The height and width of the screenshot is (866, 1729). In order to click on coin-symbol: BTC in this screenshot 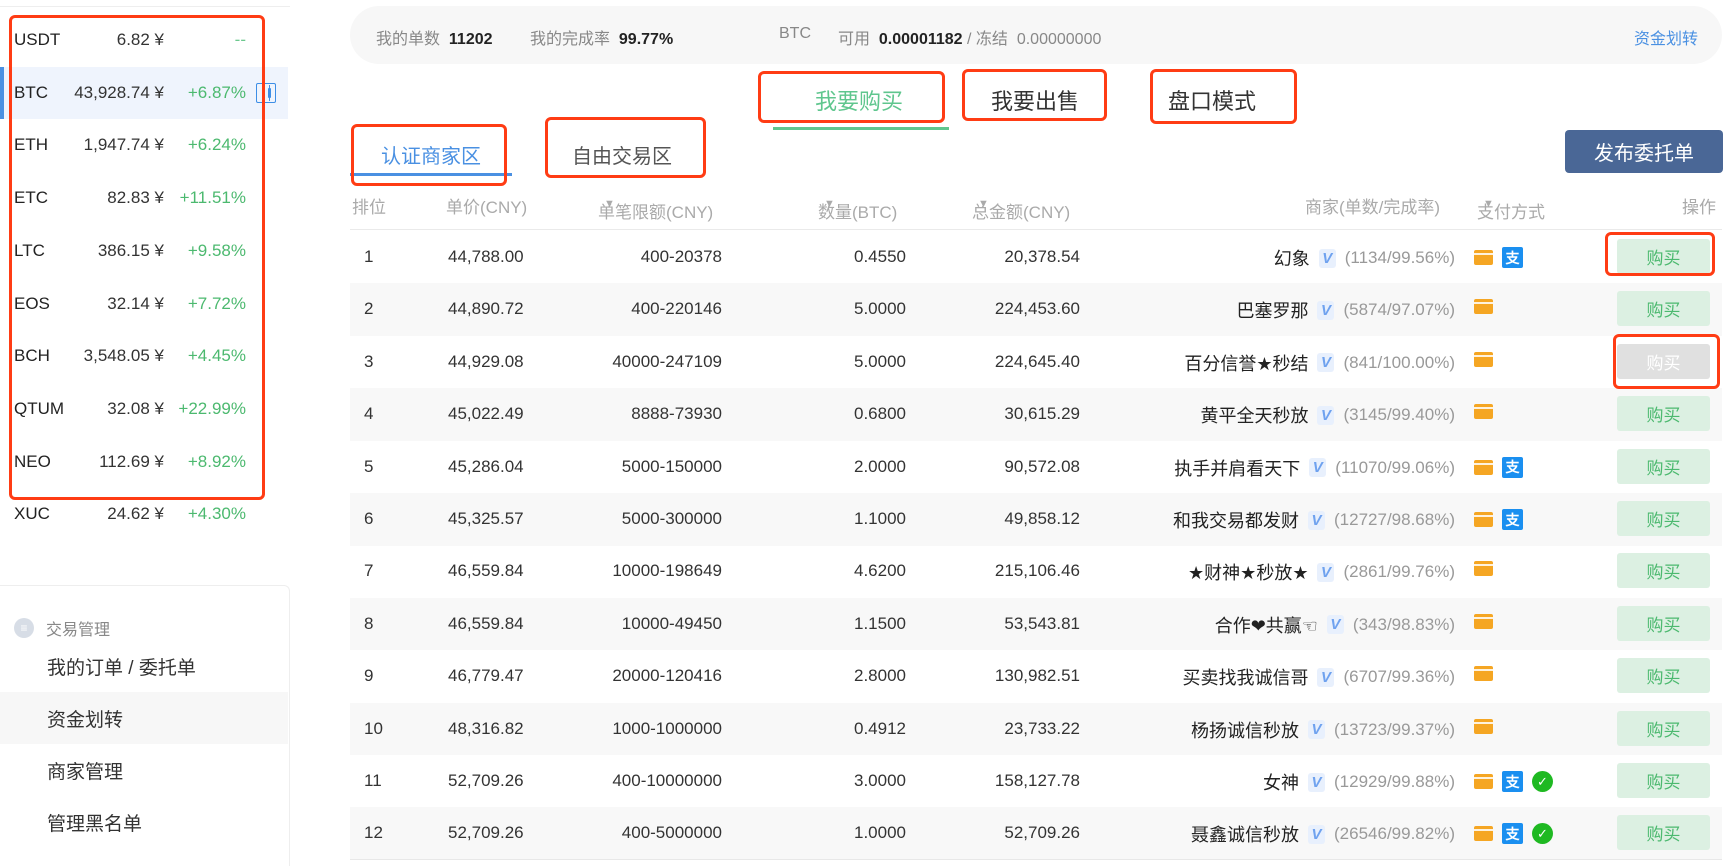, I will do `click(31, 92)`.